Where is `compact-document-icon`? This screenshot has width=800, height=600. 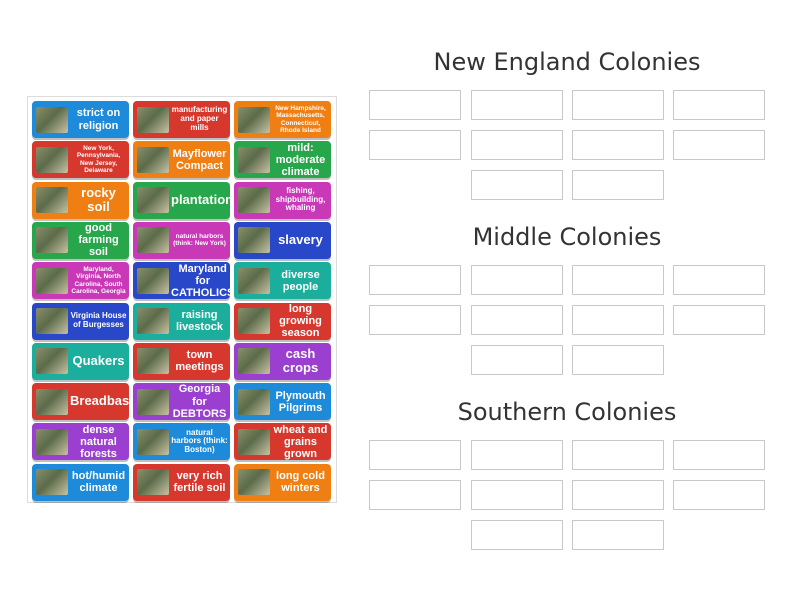
compact-document-icon is located at coordinates (153, 159).